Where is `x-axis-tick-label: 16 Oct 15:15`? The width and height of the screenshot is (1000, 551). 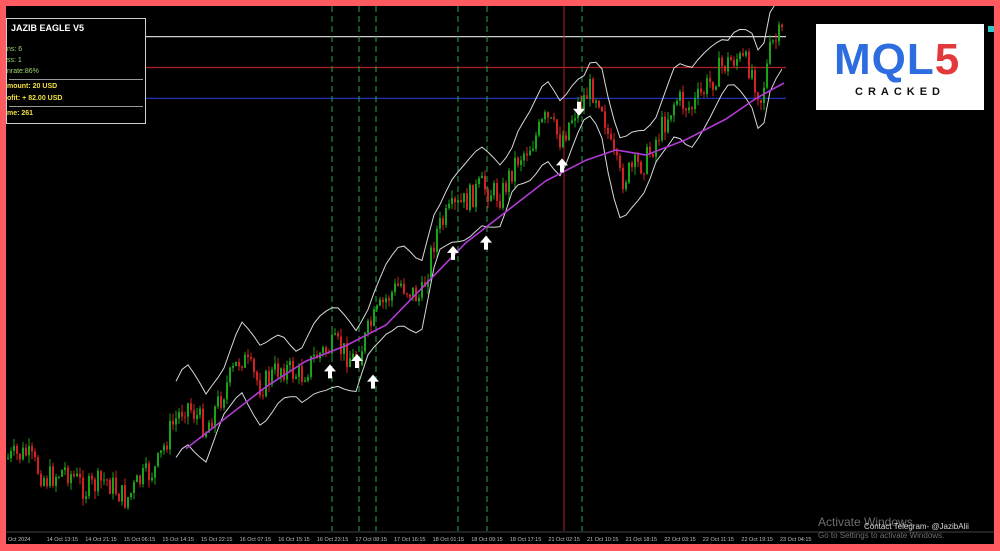 x-axis-tick-label: 16 Oct 15:15 is located at coordinates (294, 540).